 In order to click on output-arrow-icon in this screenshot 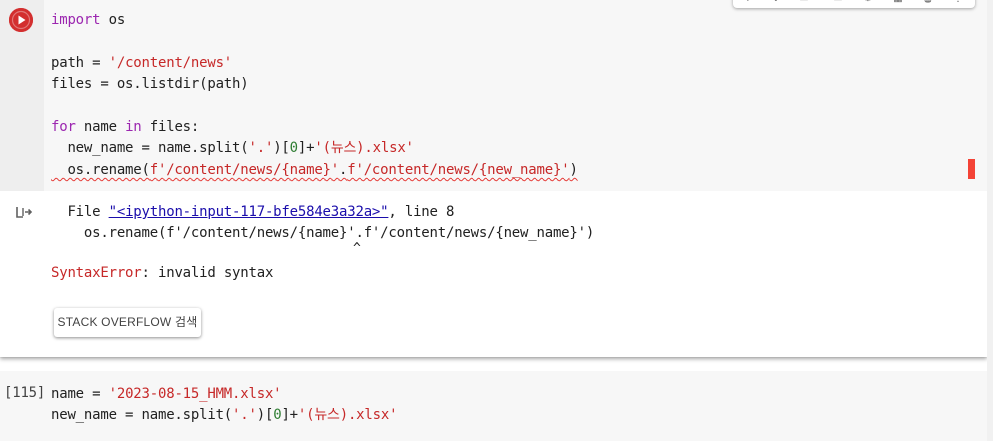, I will do `click(24, 212)`.